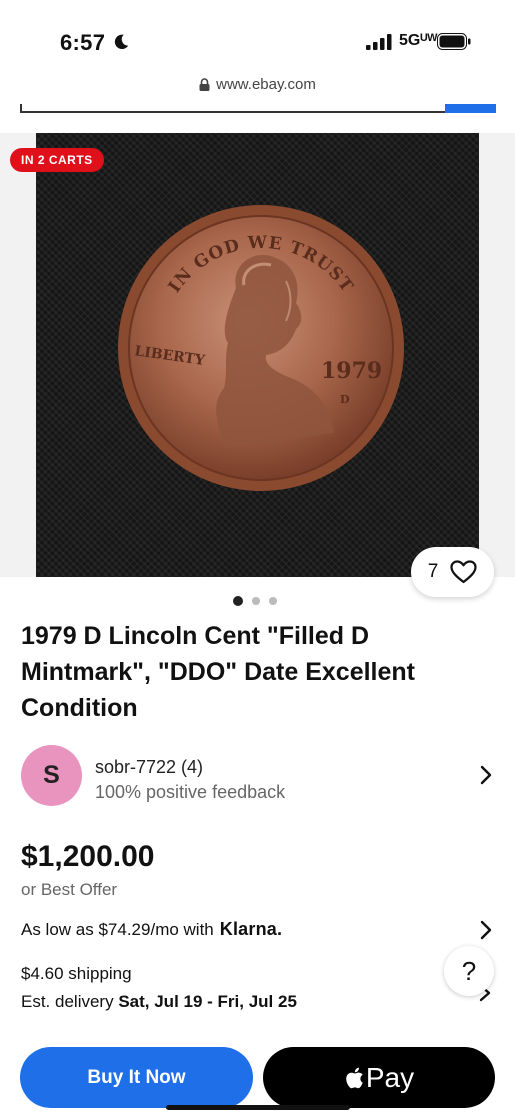  What do you see at coordinates (83, 42) in the screenshot?
I see `status-time: 6:57` at bounding box center [83, 42].